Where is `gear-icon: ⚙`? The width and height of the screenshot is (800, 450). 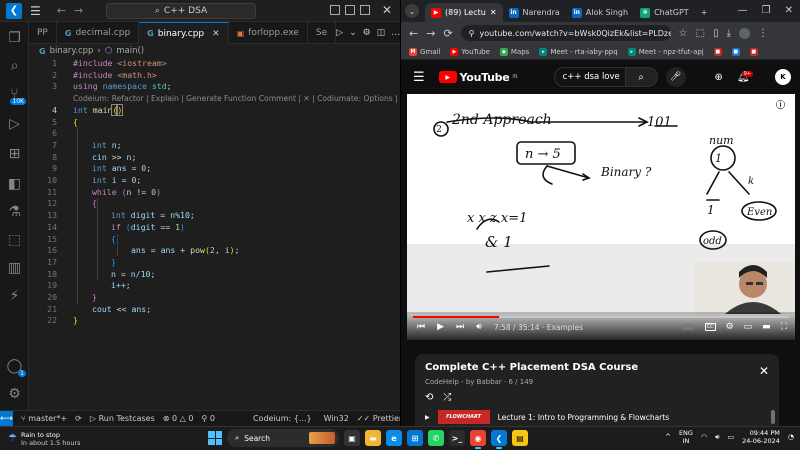 gear-icon: ⚙ is located at coordinates (367, 33).